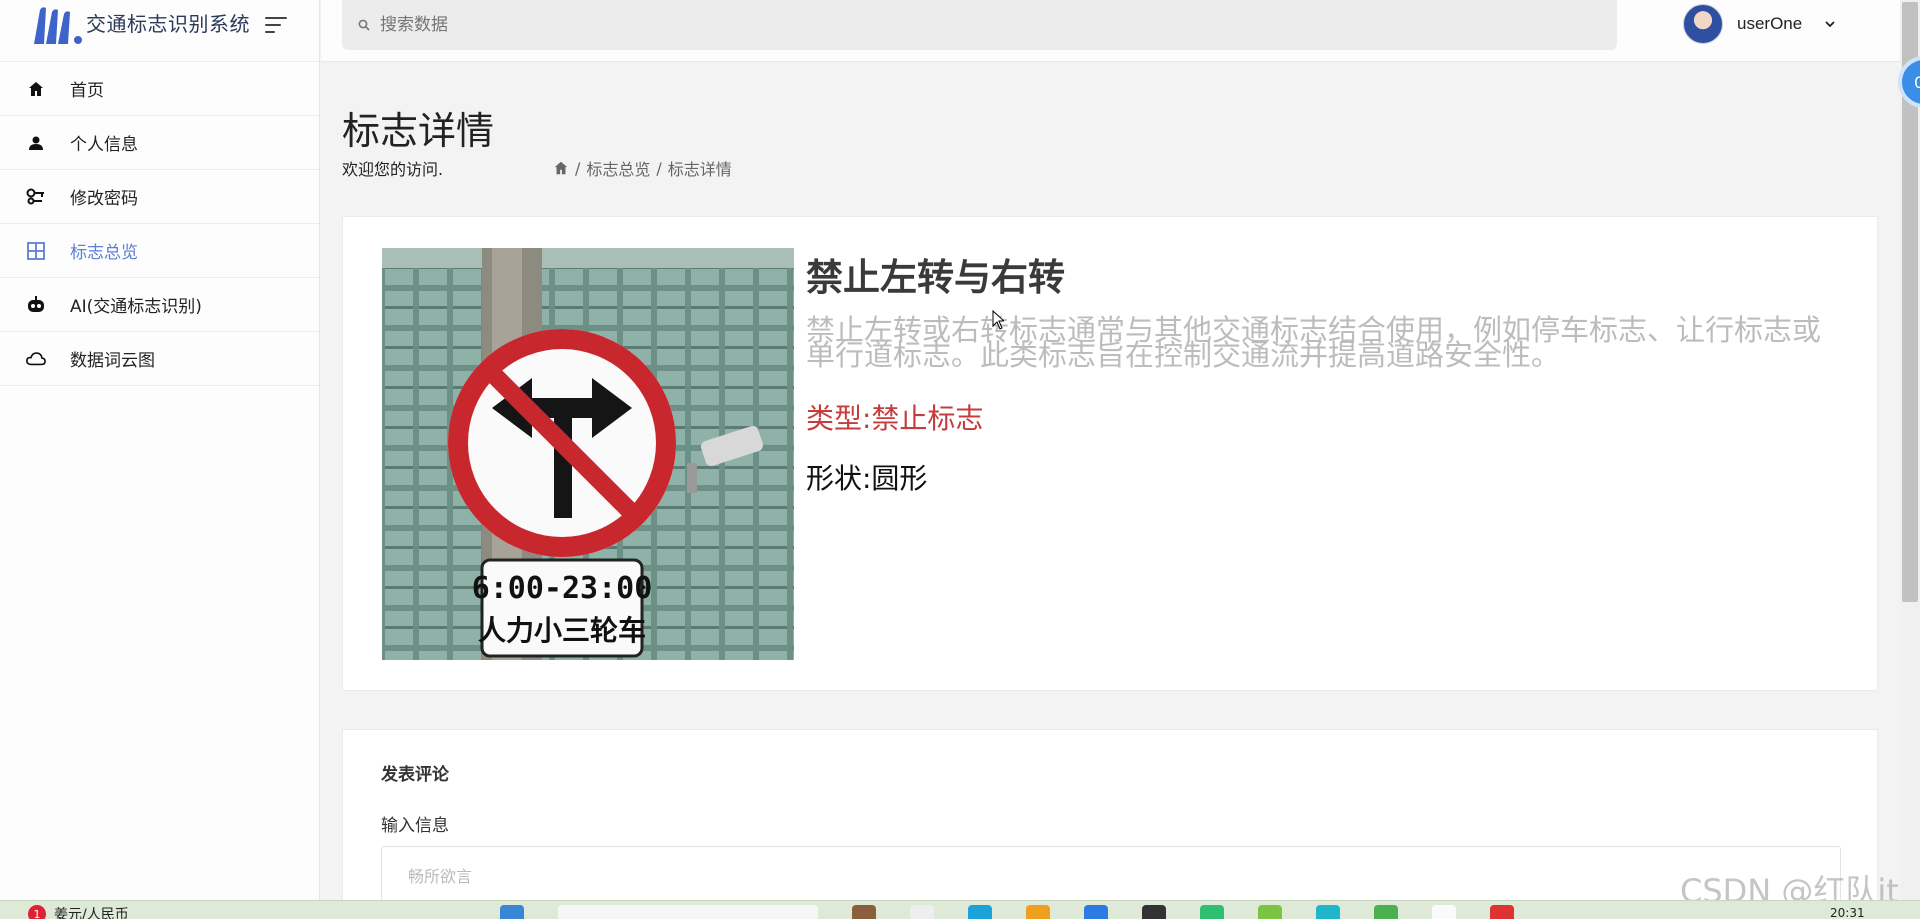  What do you see at coordinates (588, 454) in the screenshot?
I see `sign-photo: 6:00-23:00 人力小三轮车` at bounding box center [588, 454].